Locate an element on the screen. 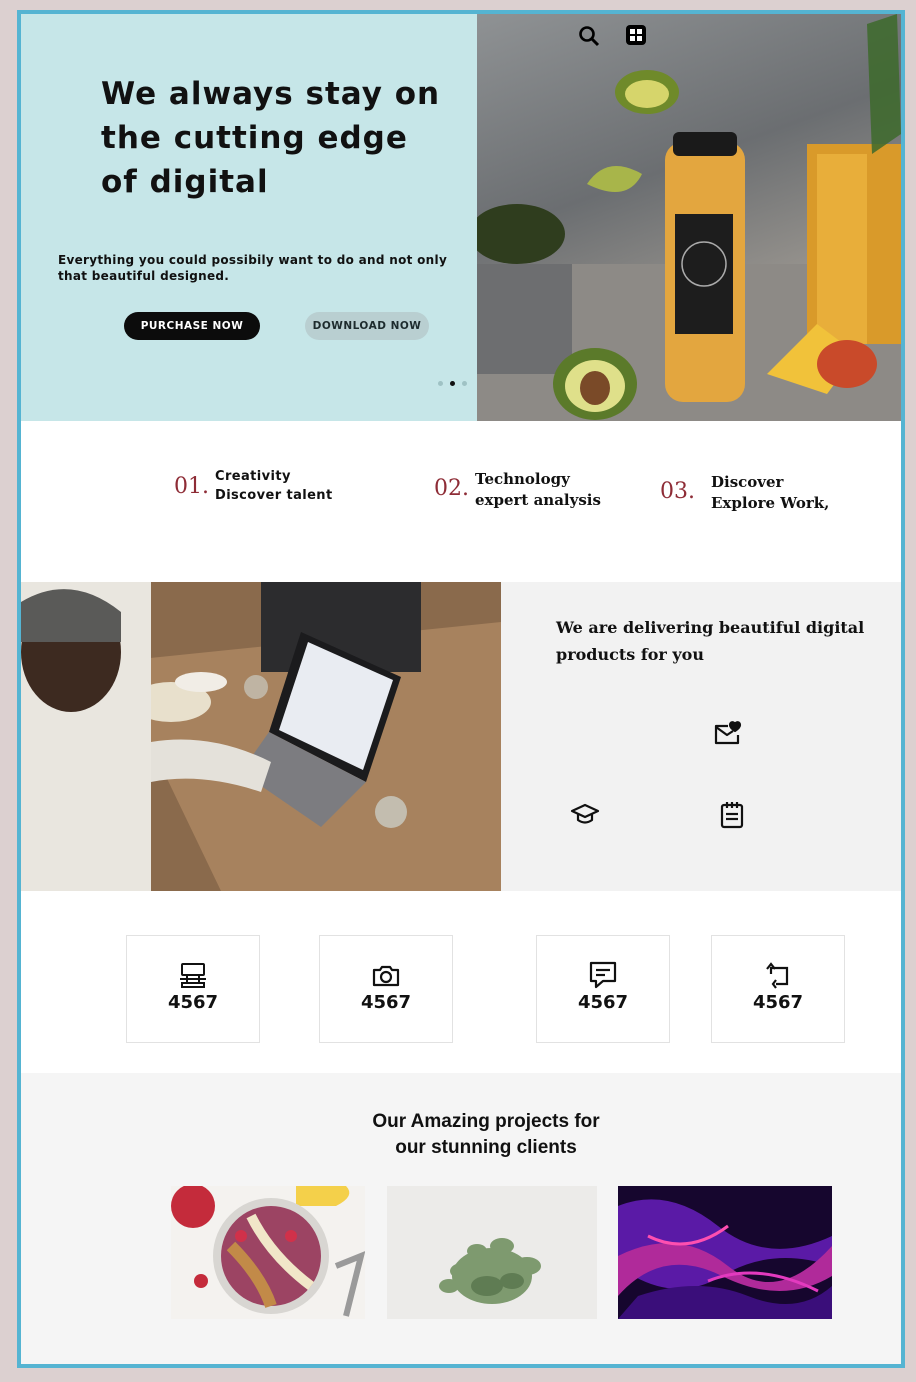 The width and height of the screenshot is (916, 1382). download-now-button: DOWNLOAD NOW is located at coordinates (367, 326).